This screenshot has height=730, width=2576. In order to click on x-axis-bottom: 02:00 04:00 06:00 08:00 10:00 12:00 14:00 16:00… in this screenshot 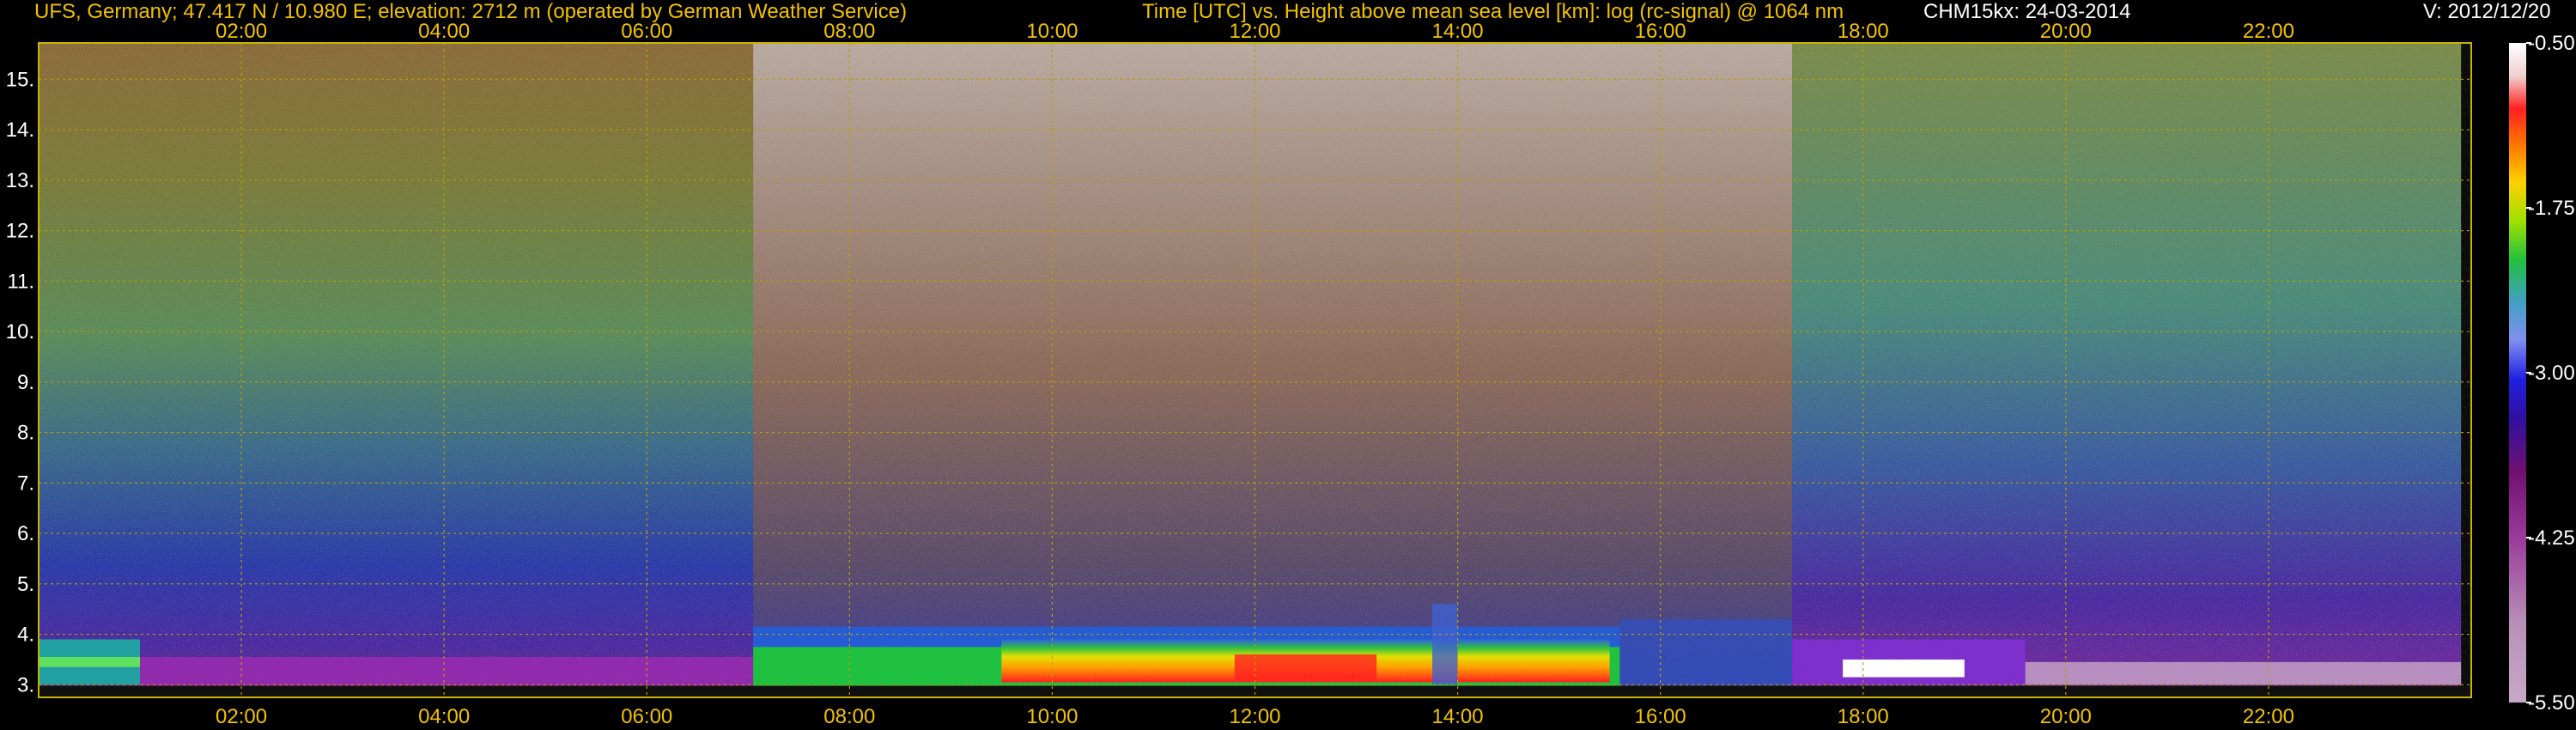, I will do `click(1255, 716)`.